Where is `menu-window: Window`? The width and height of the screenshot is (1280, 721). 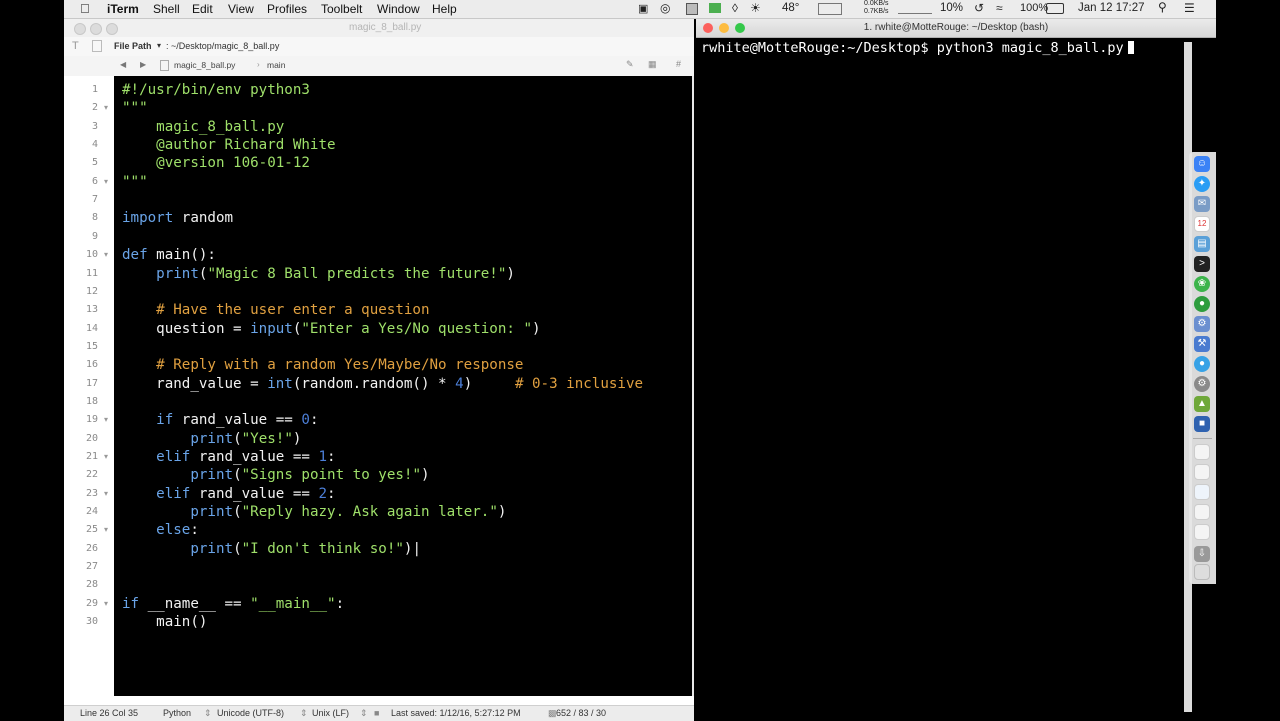 menu-window: Window is located at coordinates (398, 9).